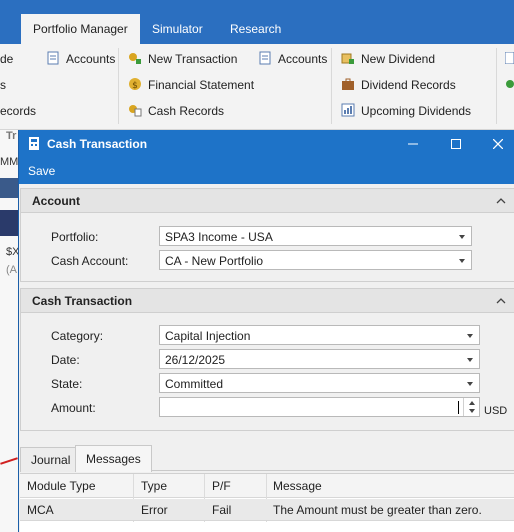  I want to click on background-text: Tr, so click(11, 136).